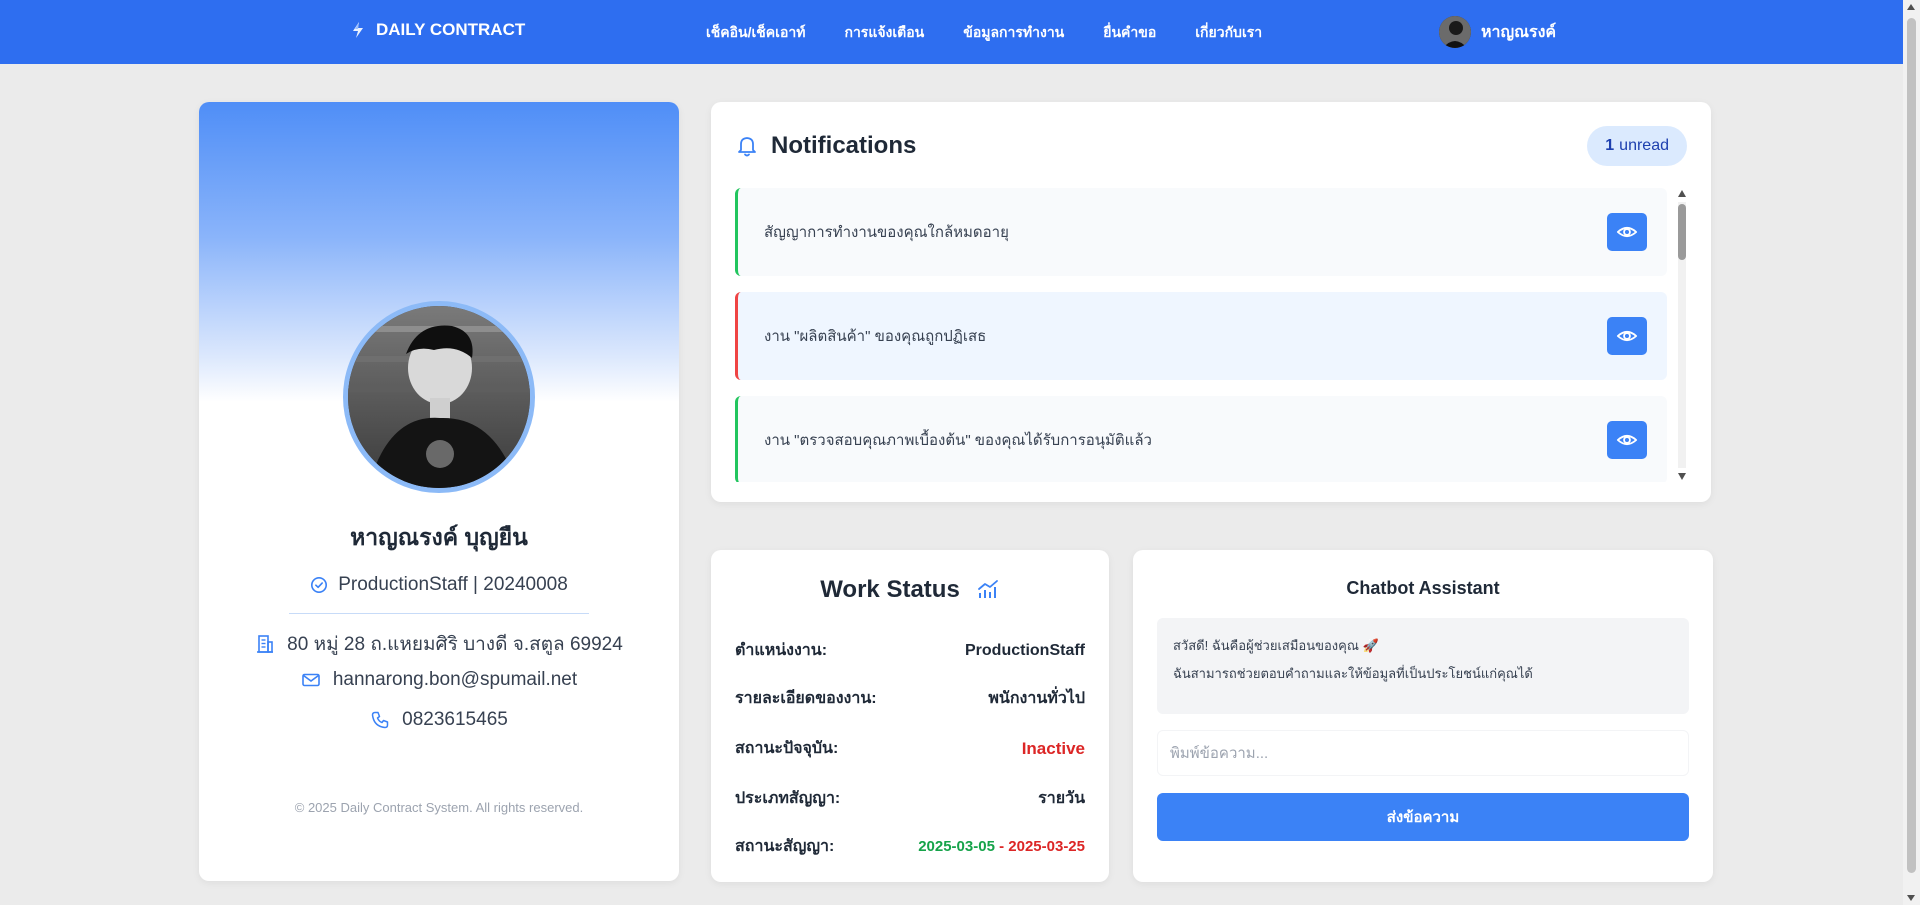 This screenshot has height=905, width=1920. I want to click on chatbot-title: Chatbot Assistant, so click(1423, 588).